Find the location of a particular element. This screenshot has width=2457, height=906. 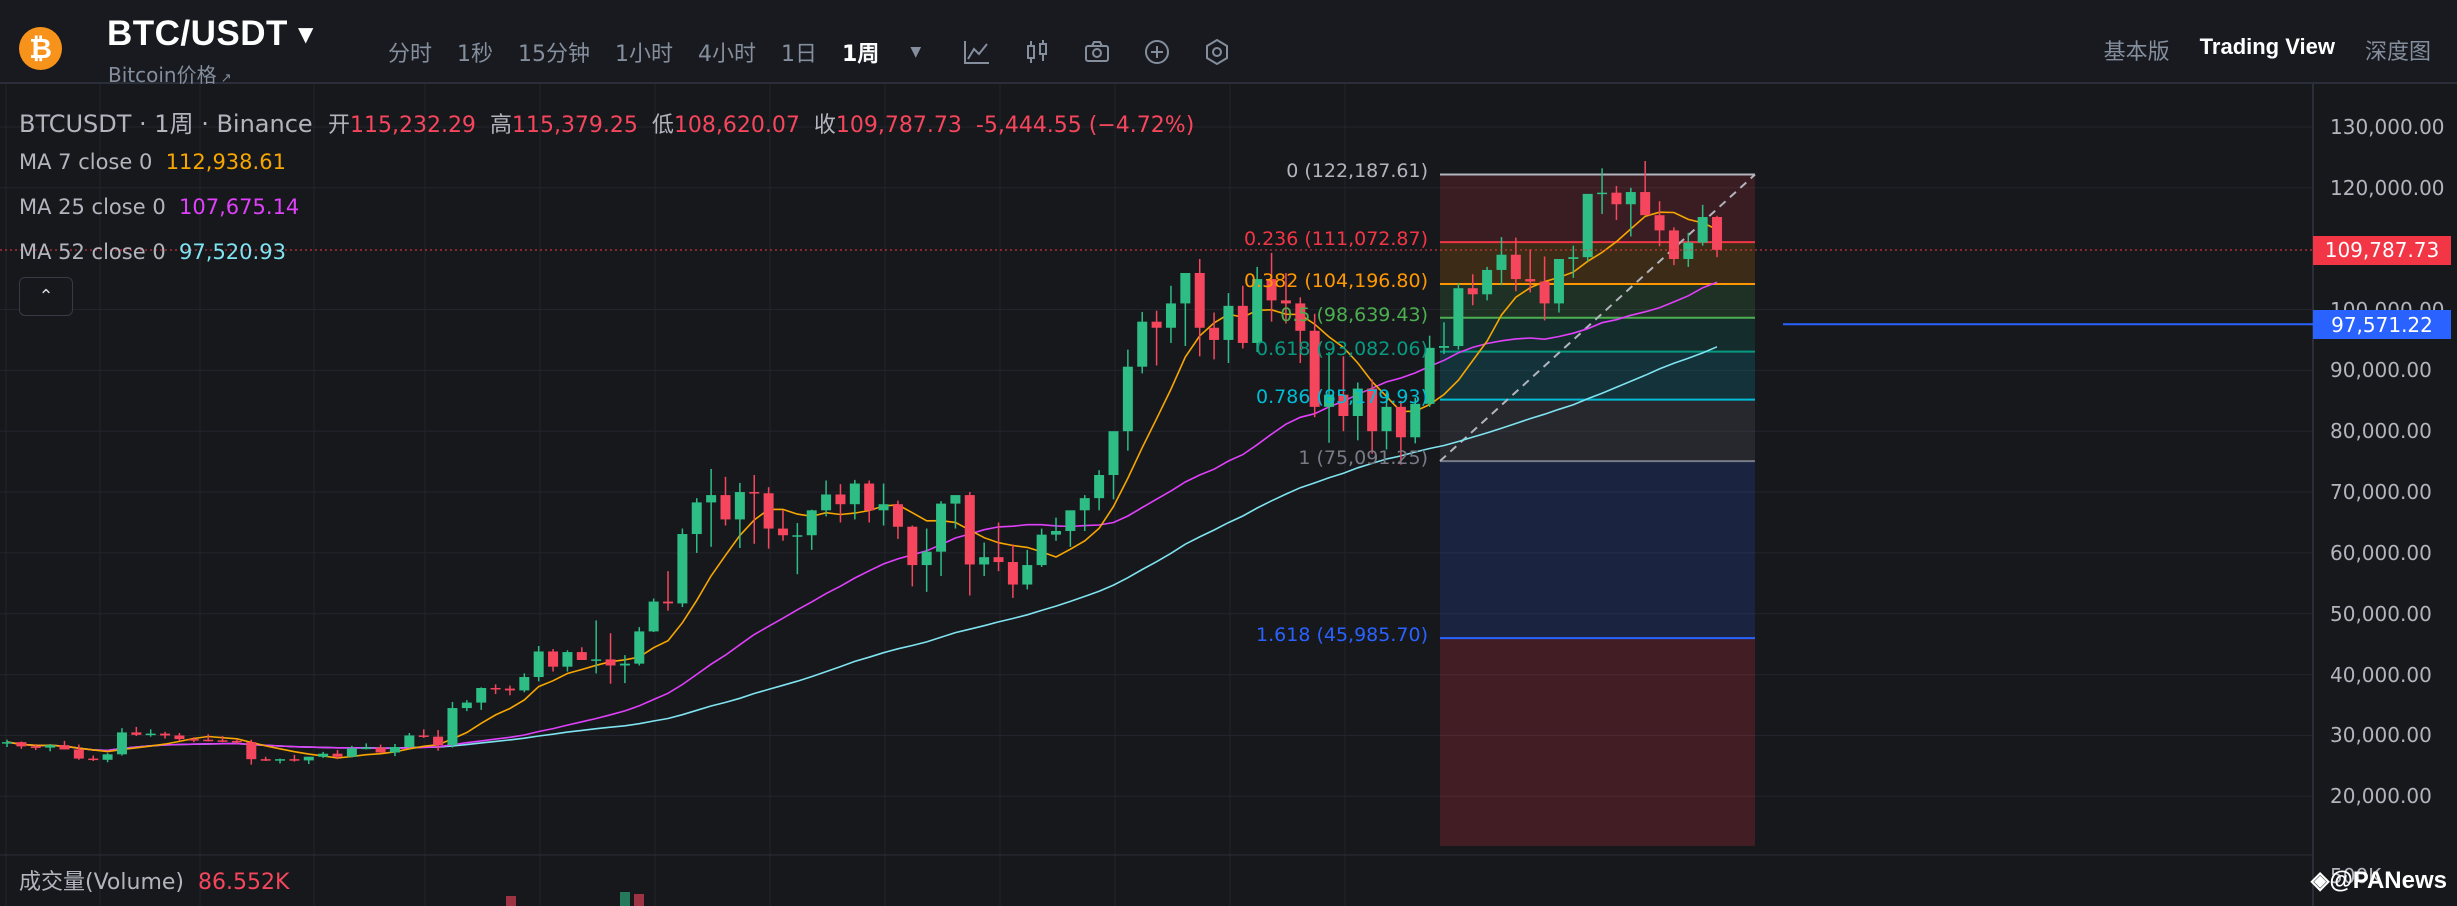

price-axis-label: 80,000.00 is located at coordinates (2381, 431).